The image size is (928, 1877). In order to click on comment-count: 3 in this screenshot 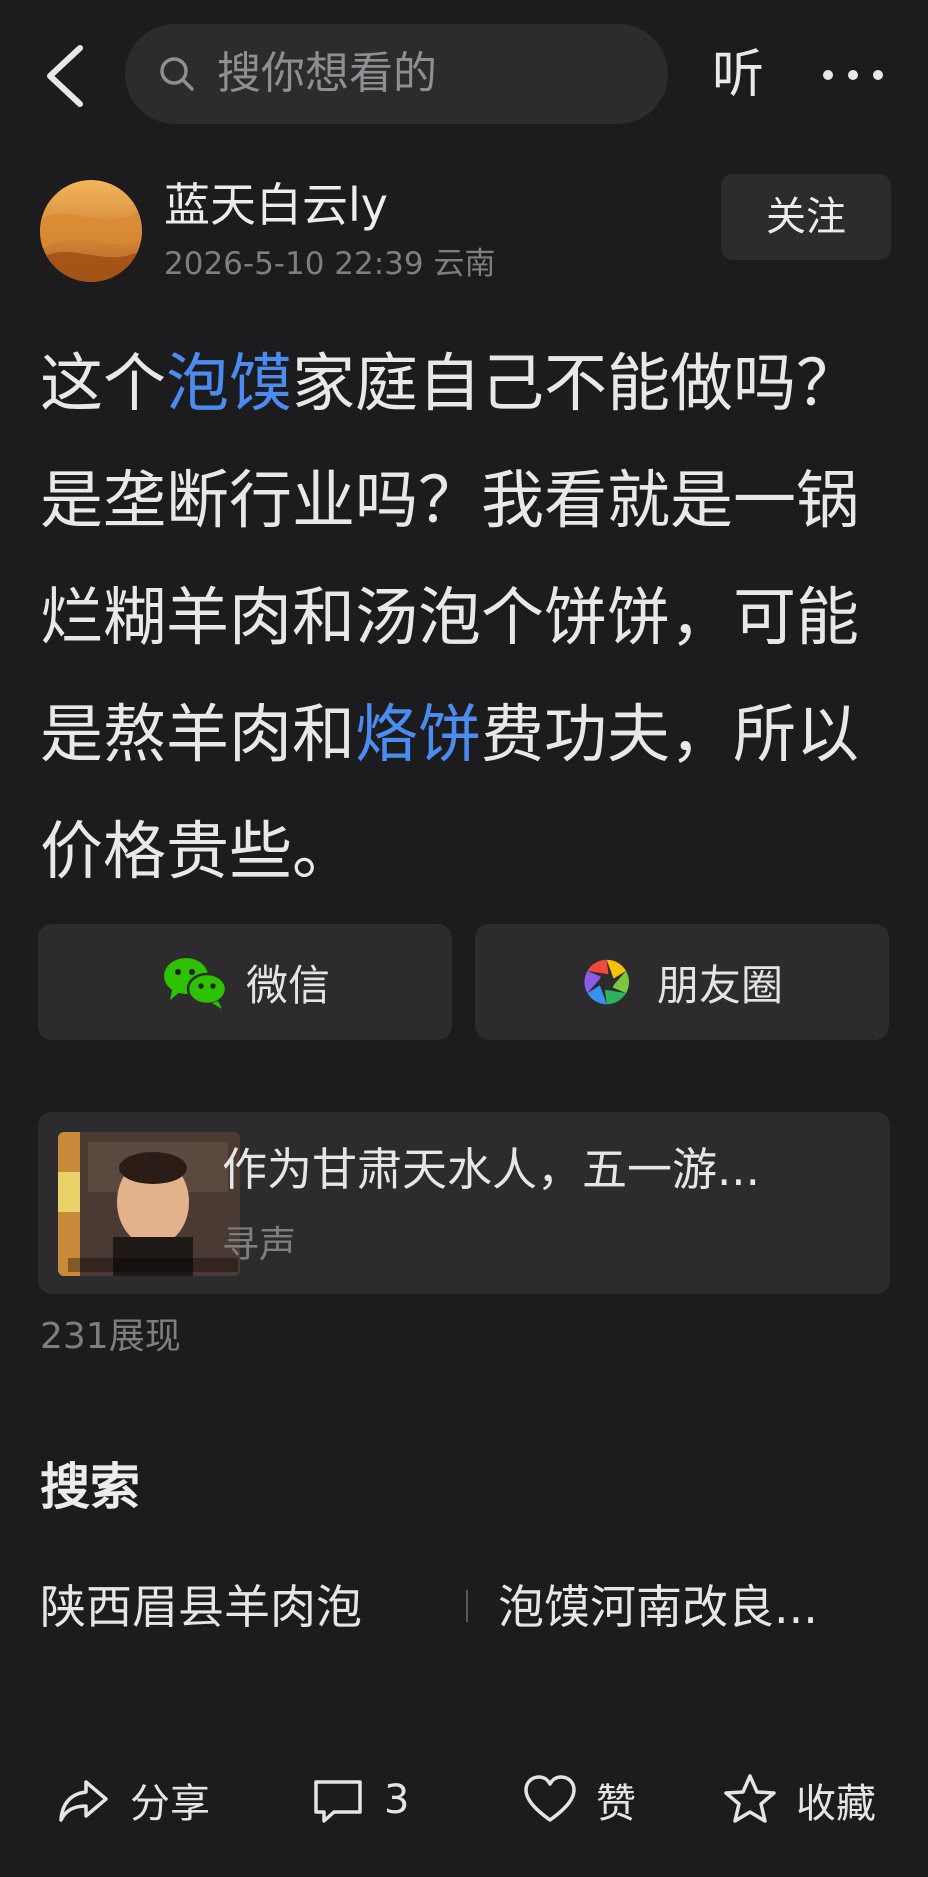, I will do `click(397, 1800)`.